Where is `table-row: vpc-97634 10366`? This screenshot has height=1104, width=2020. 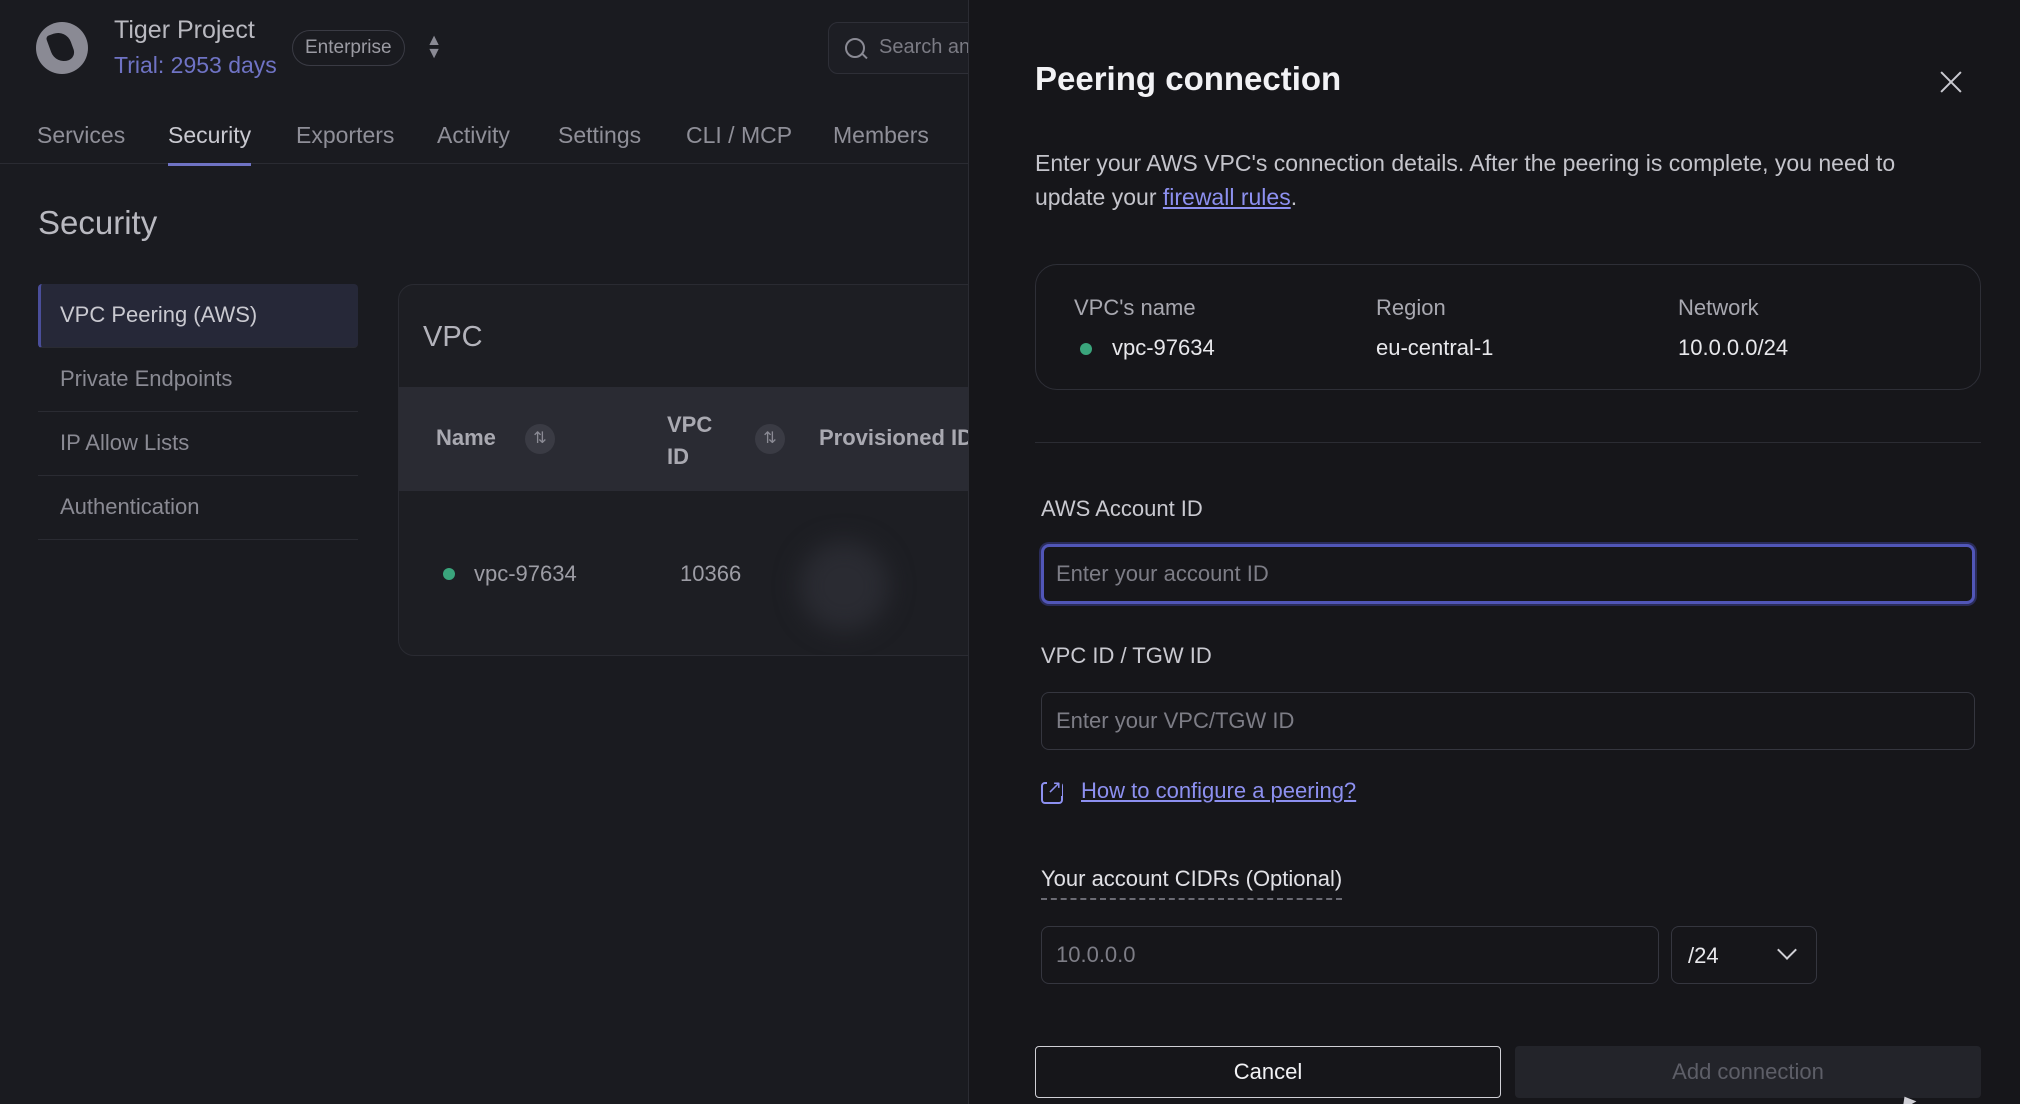
table-row: vpc-97634 10366 is located at coordinates (698, 573).